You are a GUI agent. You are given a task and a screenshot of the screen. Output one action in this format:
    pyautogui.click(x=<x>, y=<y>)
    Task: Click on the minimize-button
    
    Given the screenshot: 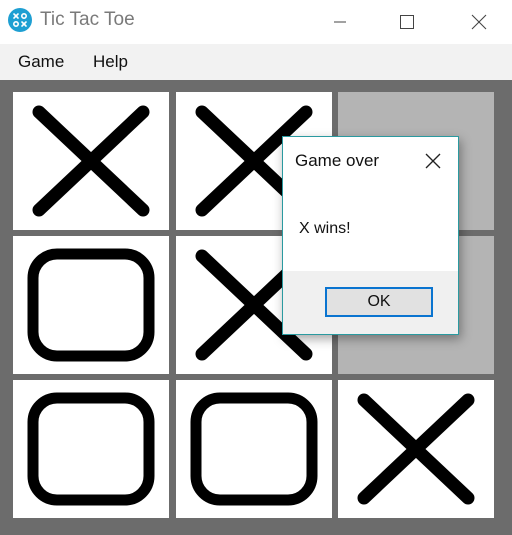 What is the action you would take?
    pyautogui.click(x=340, y=22)
    